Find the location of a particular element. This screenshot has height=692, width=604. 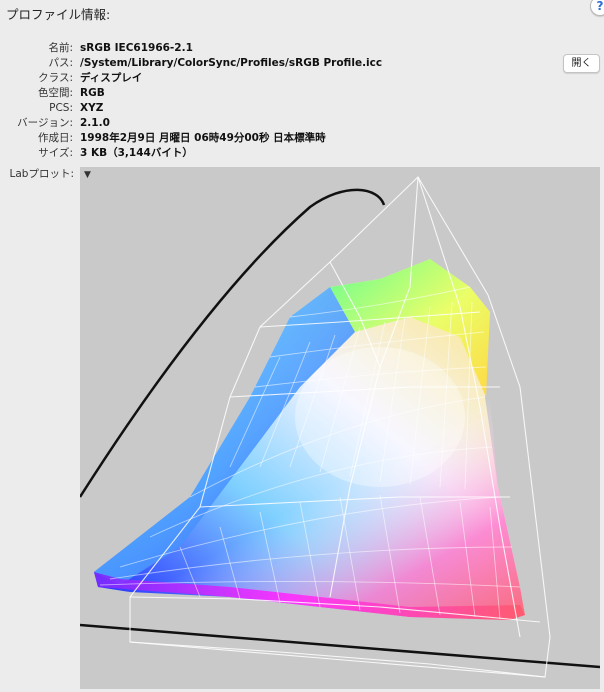

info-value: 2.1.0 is located at coordinates (95, 123).